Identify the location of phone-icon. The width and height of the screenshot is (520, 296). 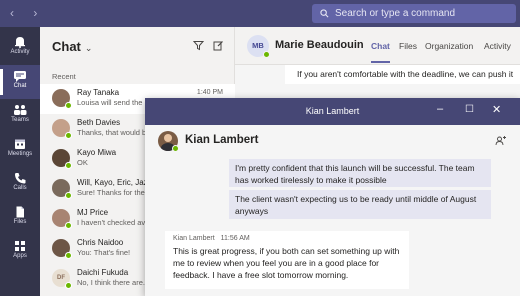
(20, 178).